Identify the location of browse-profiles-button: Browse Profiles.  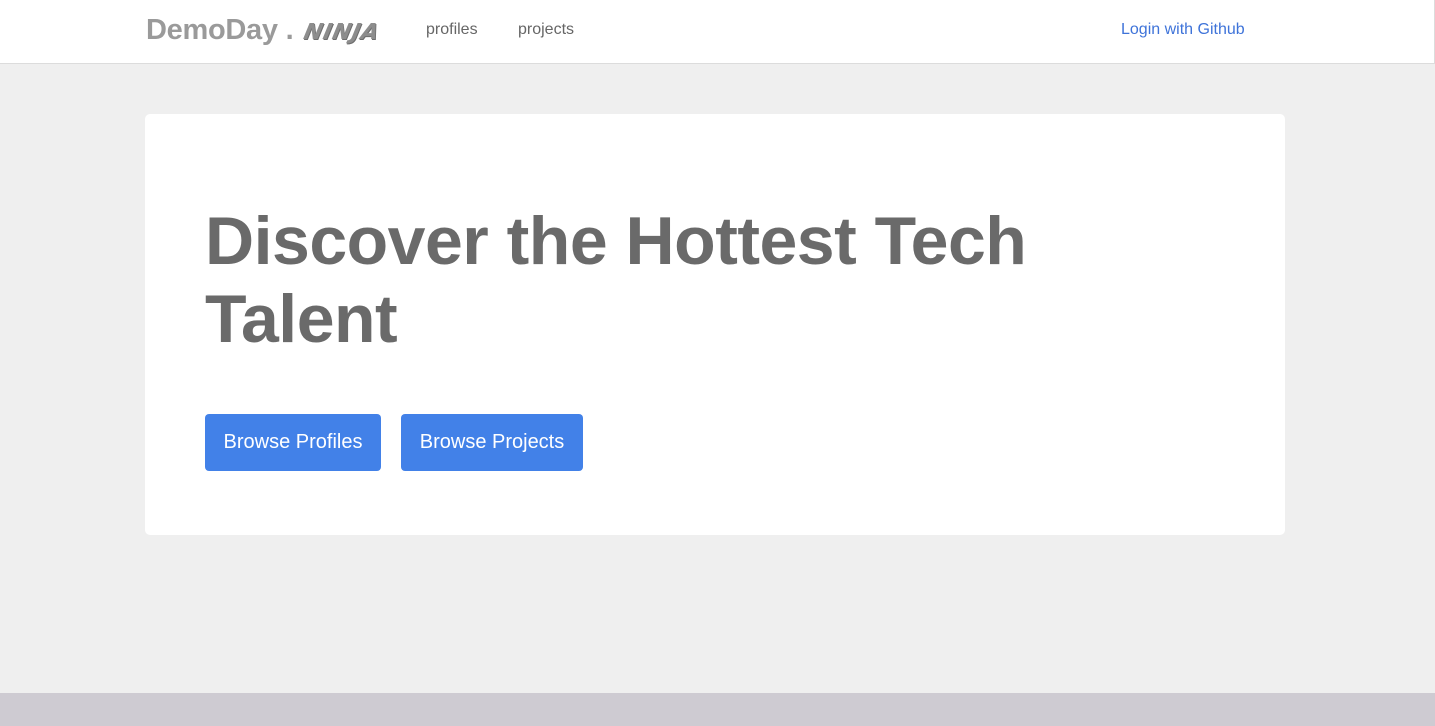
(293, 442).